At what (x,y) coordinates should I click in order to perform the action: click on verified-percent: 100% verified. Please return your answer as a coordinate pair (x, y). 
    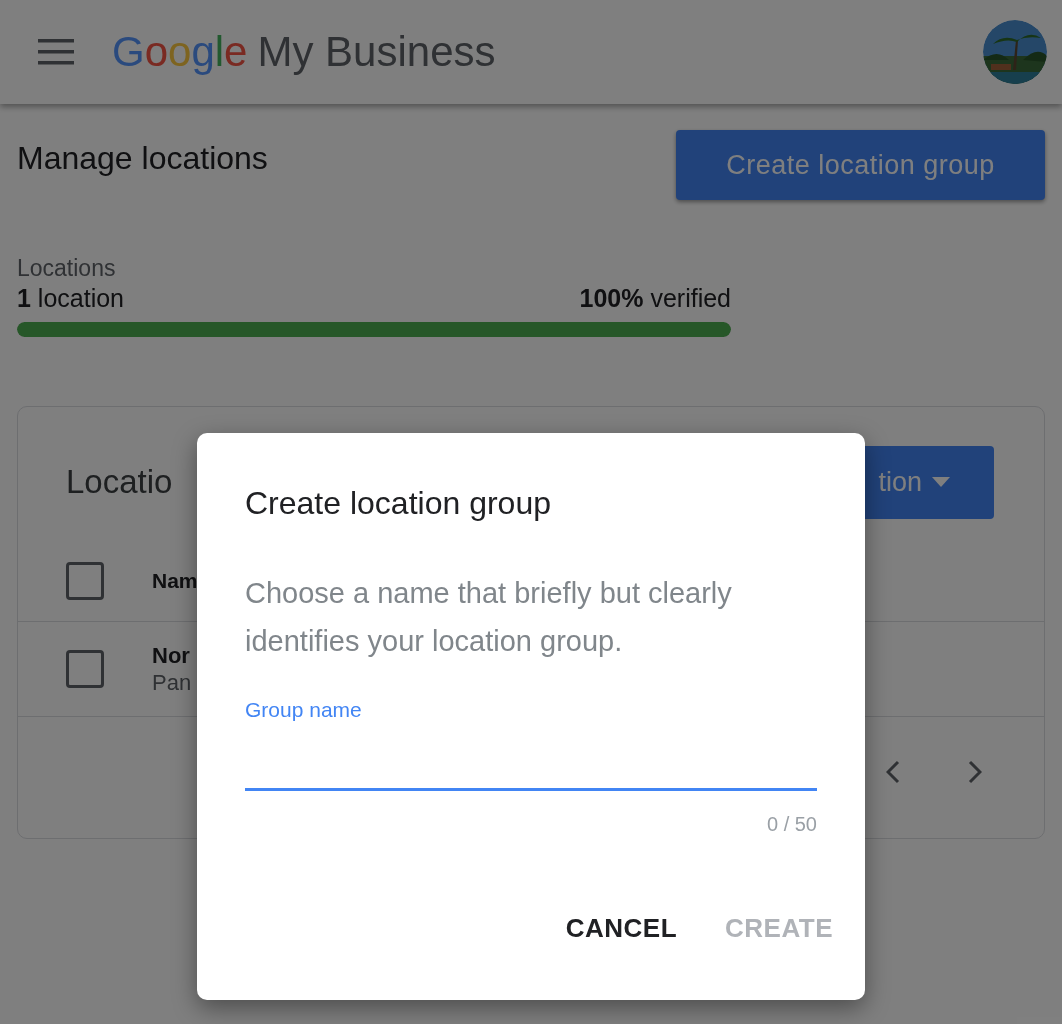
    Looking at the image, I should click on (655, 298).